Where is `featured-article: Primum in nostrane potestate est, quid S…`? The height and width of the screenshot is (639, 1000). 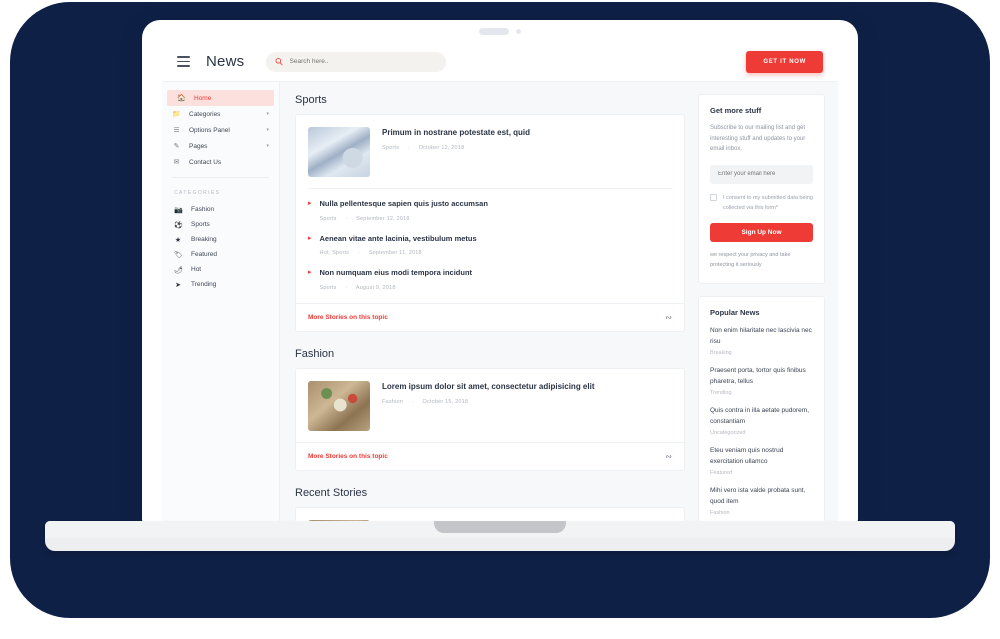
featured-article: Primum in nostrane potestate est, quid S… is located at coordinates (490, 151).